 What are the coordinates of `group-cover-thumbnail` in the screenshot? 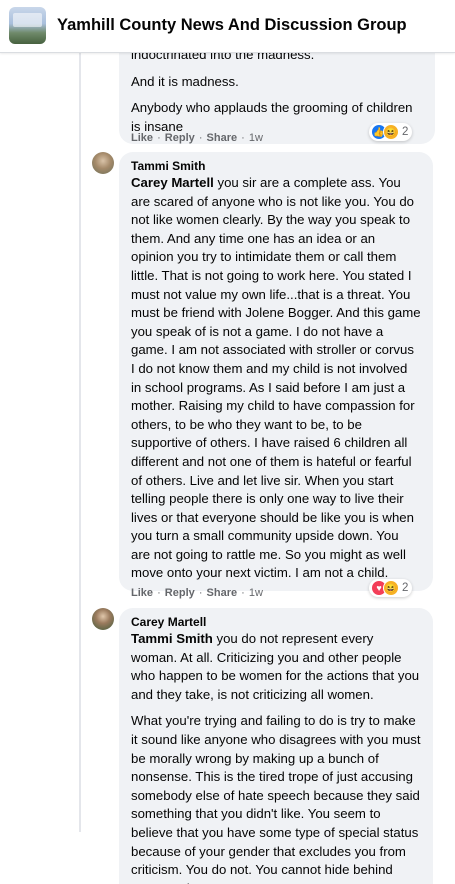 It's located at (27, 25).